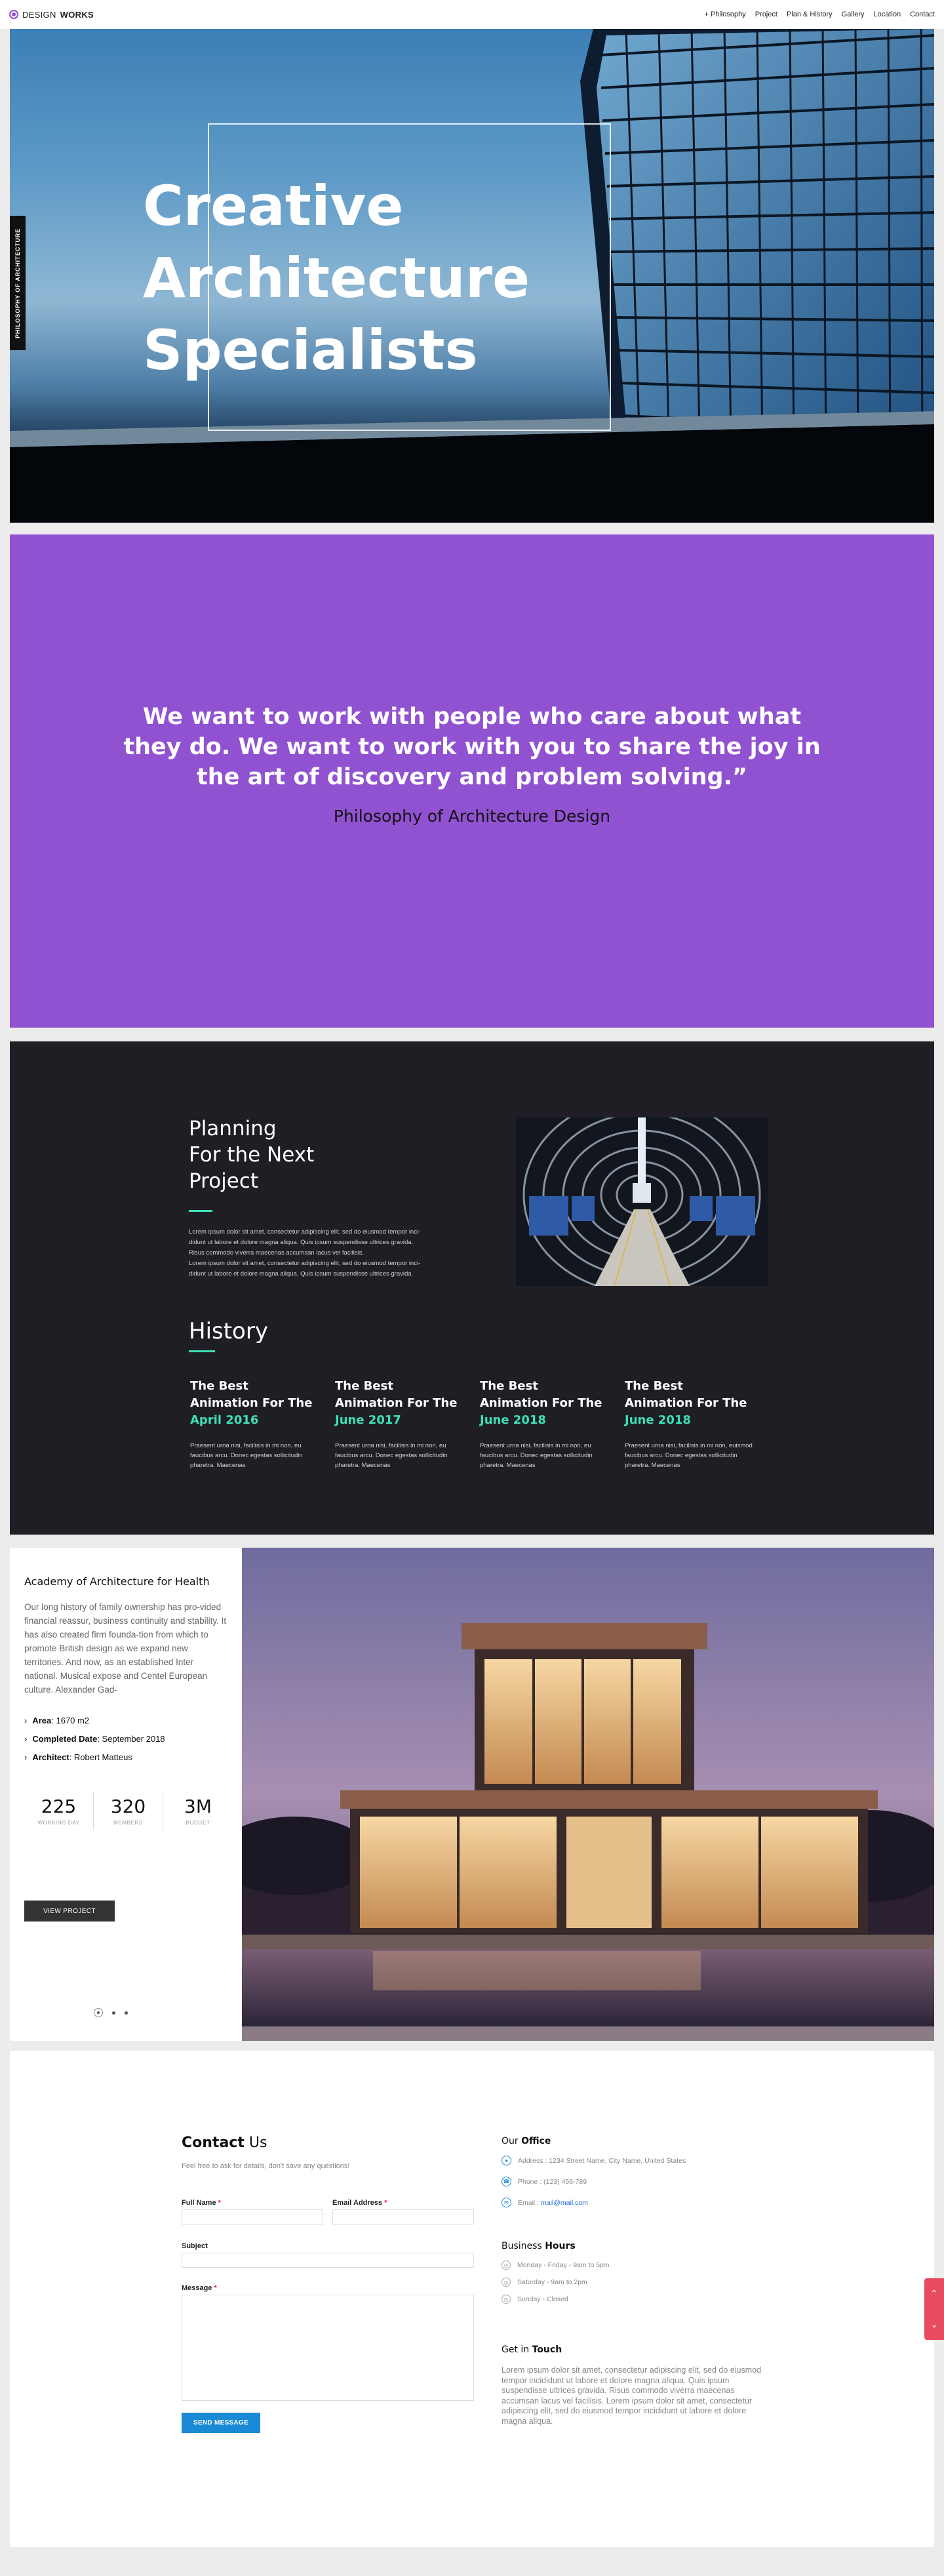  What do you see at coordinates (532, 2350) in the screenshot?
I see `touch-title: Get in Touch` at bounding box center [532, 2350].